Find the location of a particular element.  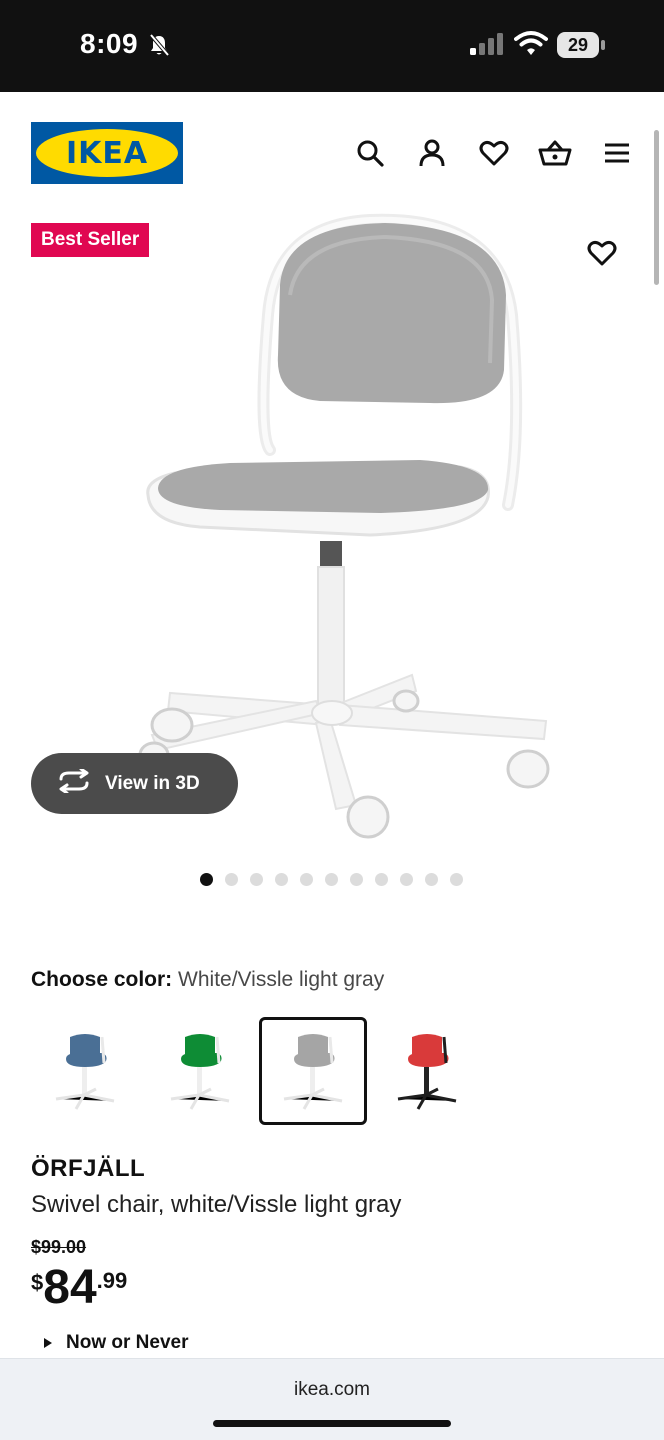

color-swatch-green is located at coordinates (200, 1071).